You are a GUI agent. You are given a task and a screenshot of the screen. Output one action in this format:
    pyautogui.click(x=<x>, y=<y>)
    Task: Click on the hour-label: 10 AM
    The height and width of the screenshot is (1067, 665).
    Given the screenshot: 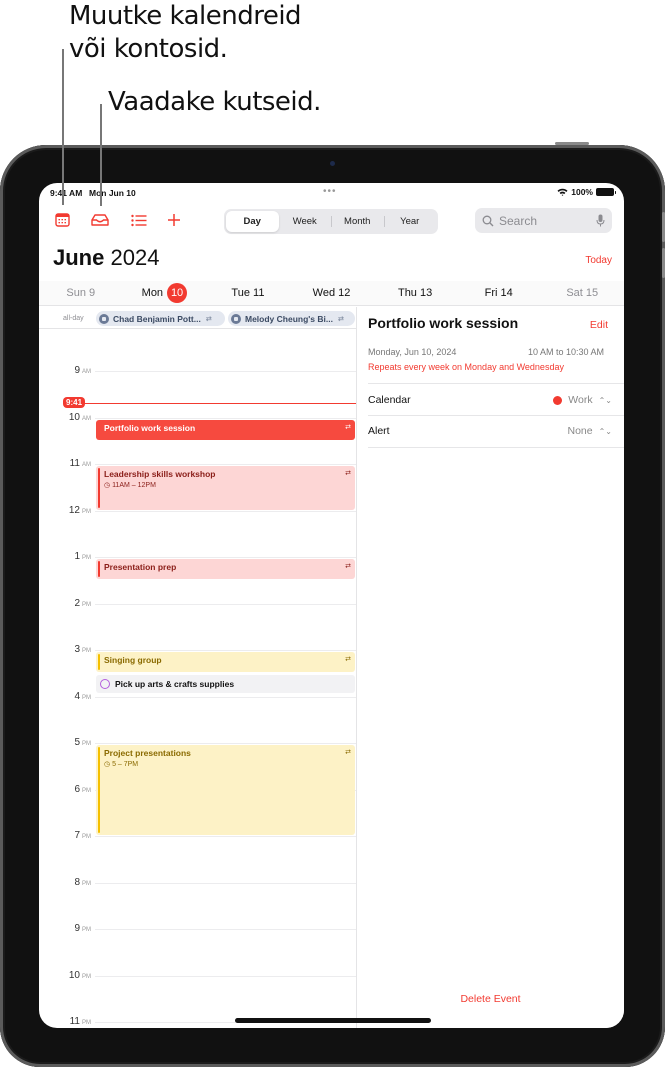 What is the action you would take?
    pyautogui.click(x=65, y=417)
    